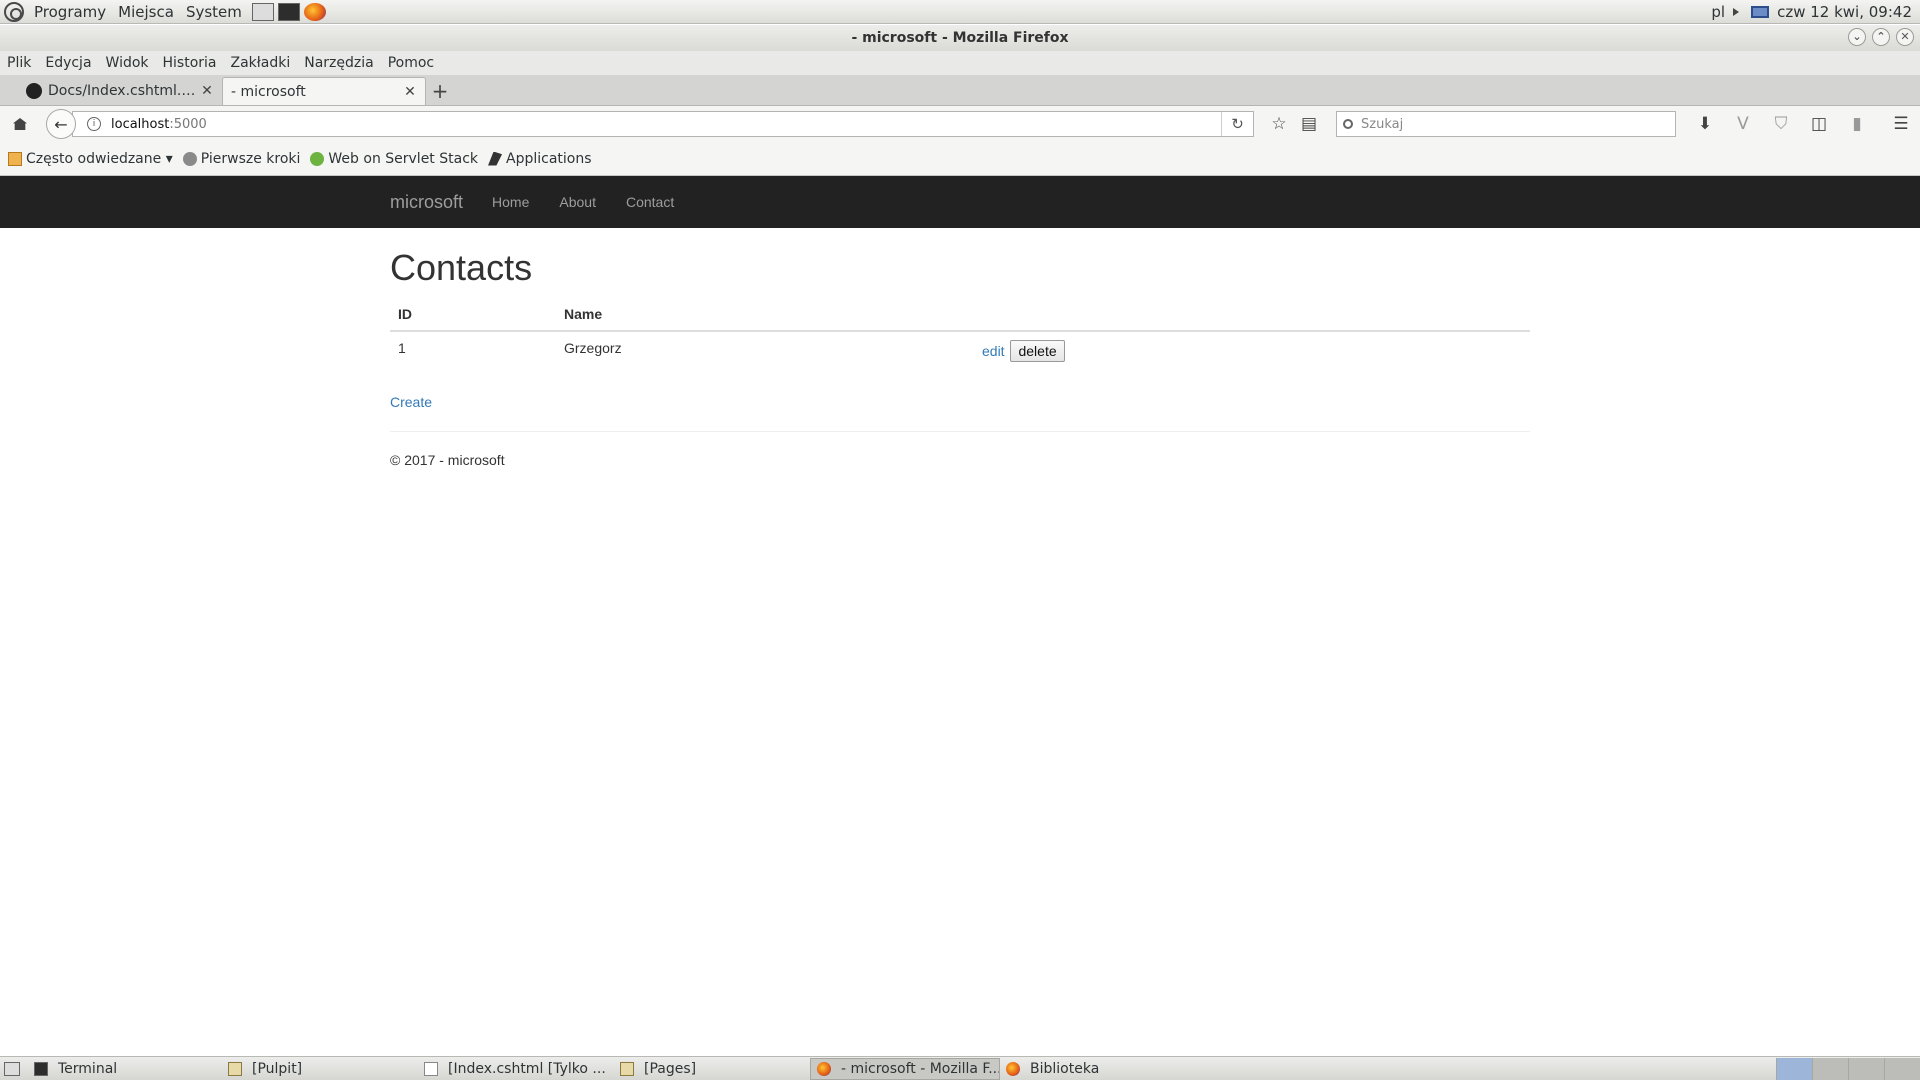 The image size is (1920, 1080). I want to click on page-body: Contacts ID Name 1 Grzegorz edit delete, so click(960, 348).